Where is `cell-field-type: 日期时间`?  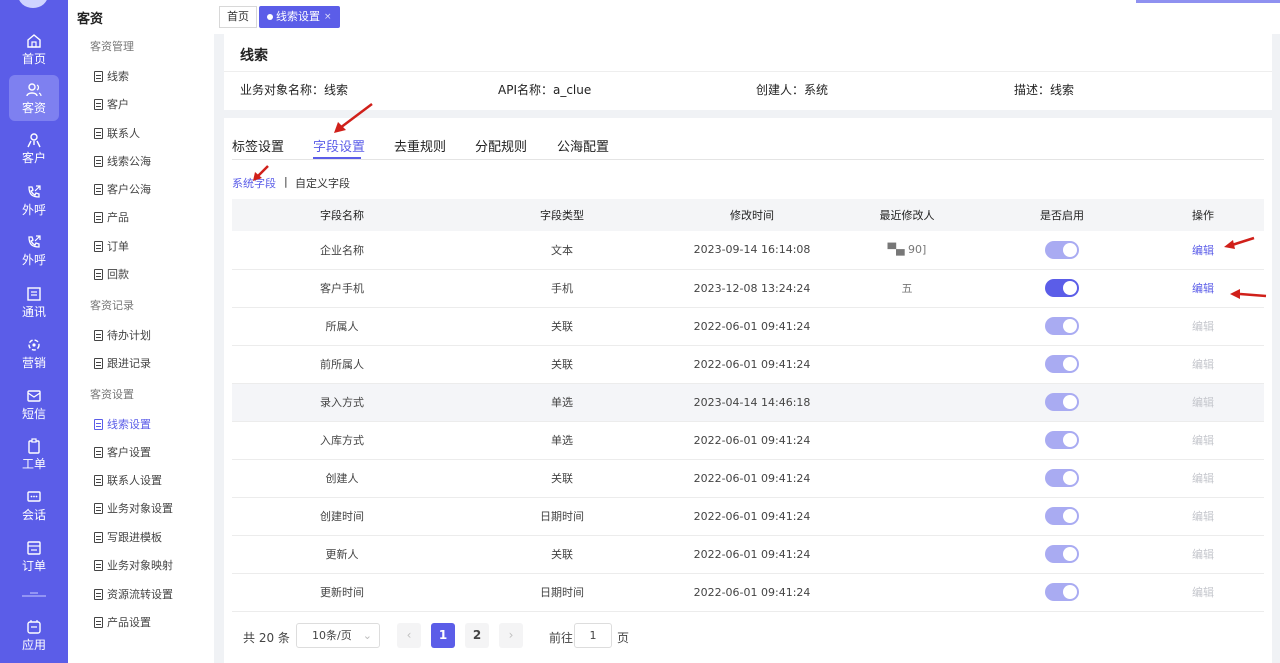 cell-field-type: 日期时间 is located at coordinates (562, 592).